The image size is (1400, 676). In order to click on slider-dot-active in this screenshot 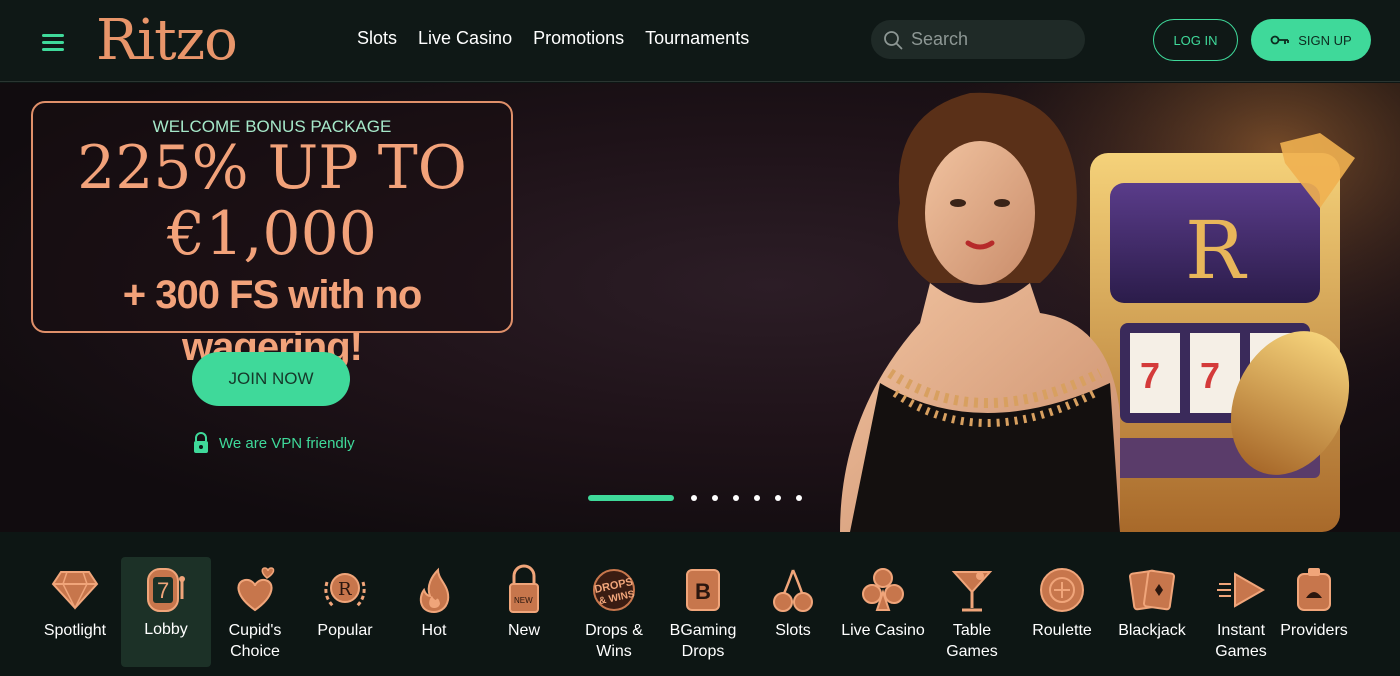, I will do `click(631, 498)`.